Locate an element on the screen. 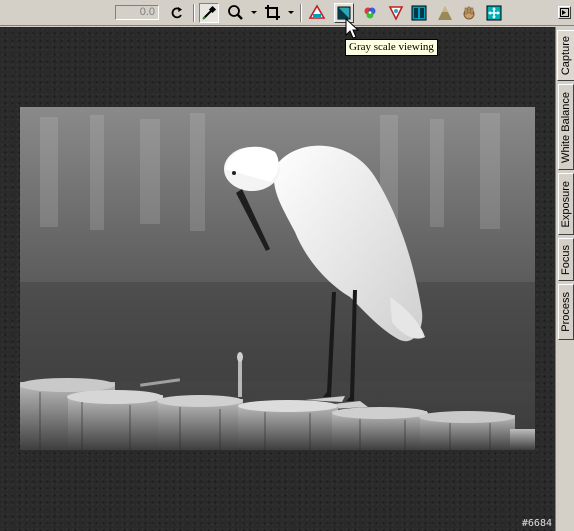 The width and height of the screenshot is (574, 531). navigator-button is located at coordinates (494, 13).